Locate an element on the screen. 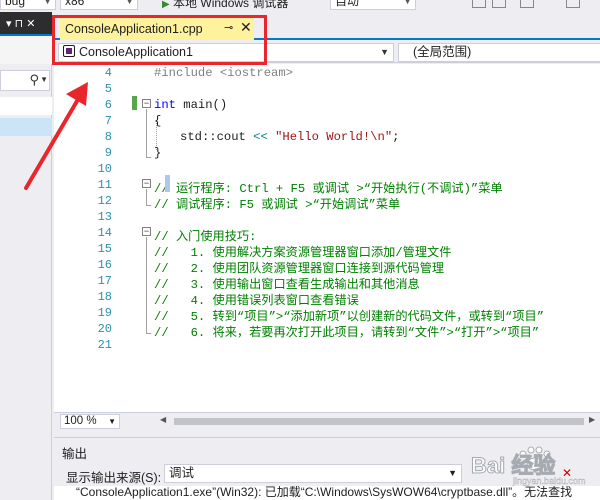 Image resolution: width=600 pixels, height=500 pixels. toolbar-tool-icon is located at coordinates (479, 4).